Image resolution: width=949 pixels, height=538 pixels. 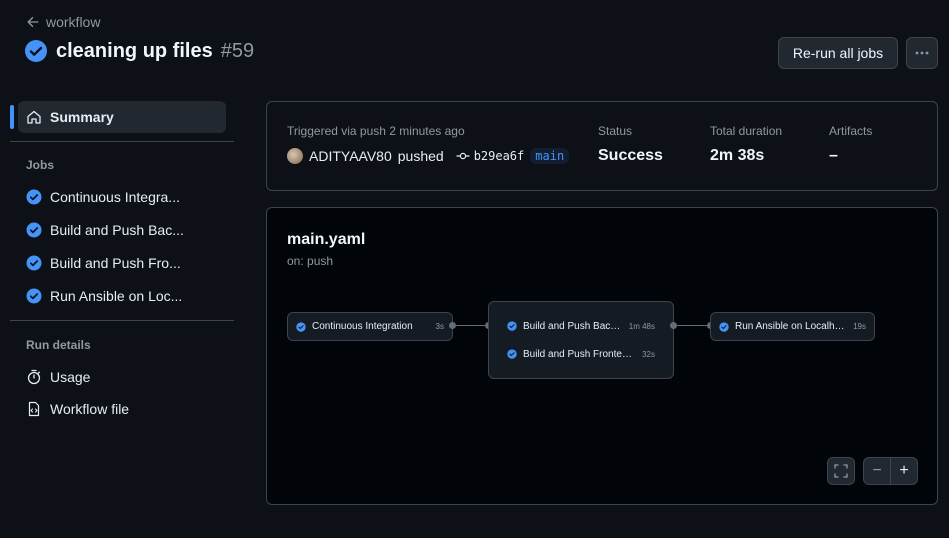 What do you see at coordinates (630, 155) in the screenshot?
I see `status-value: Success` at bounding box center [630, 155].